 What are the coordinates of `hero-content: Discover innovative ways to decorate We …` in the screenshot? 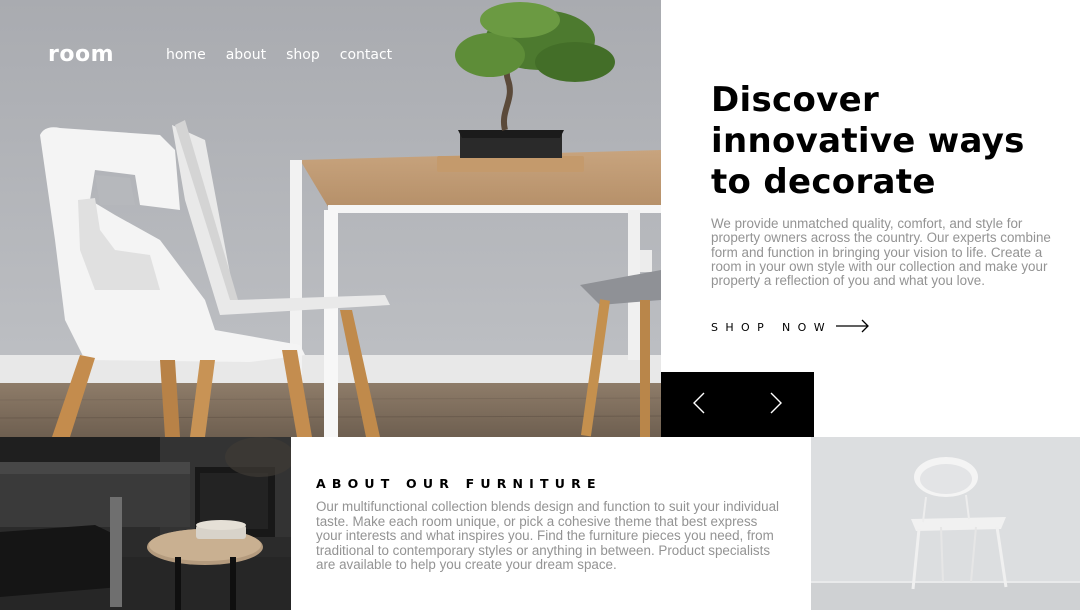 It's located at (883, 184).